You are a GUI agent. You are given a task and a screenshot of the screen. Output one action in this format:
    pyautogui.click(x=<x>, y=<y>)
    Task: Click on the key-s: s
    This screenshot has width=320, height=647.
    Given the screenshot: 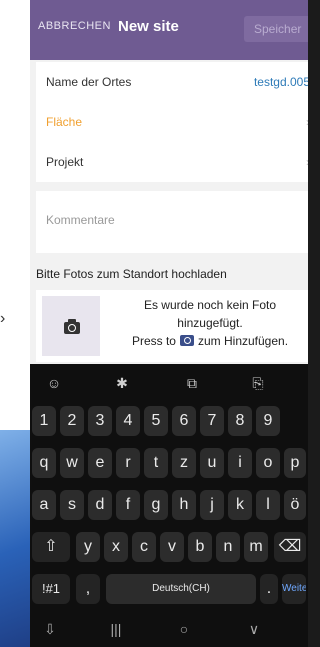 What is the action you would take?
    pyautogui.click(x=72, y=505)
    